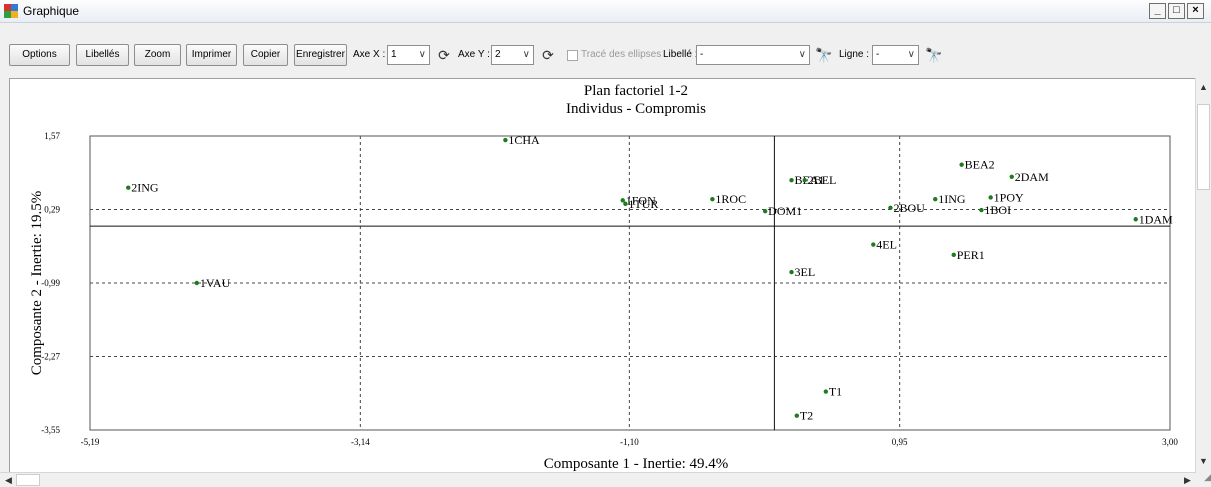 This screenshot has width=1211, height=487. Describe the element at coordinates (1203, 87) in the screenshot. I see `scroll-up-icon: ▲` at that location.